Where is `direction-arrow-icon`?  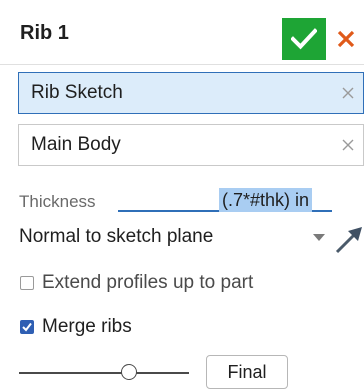
direction-arrow-icon is located at coordinates (348, 240).